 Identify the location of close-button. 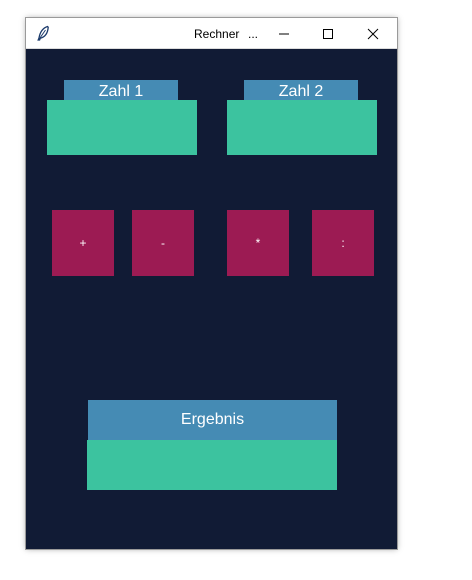
(373, 33).